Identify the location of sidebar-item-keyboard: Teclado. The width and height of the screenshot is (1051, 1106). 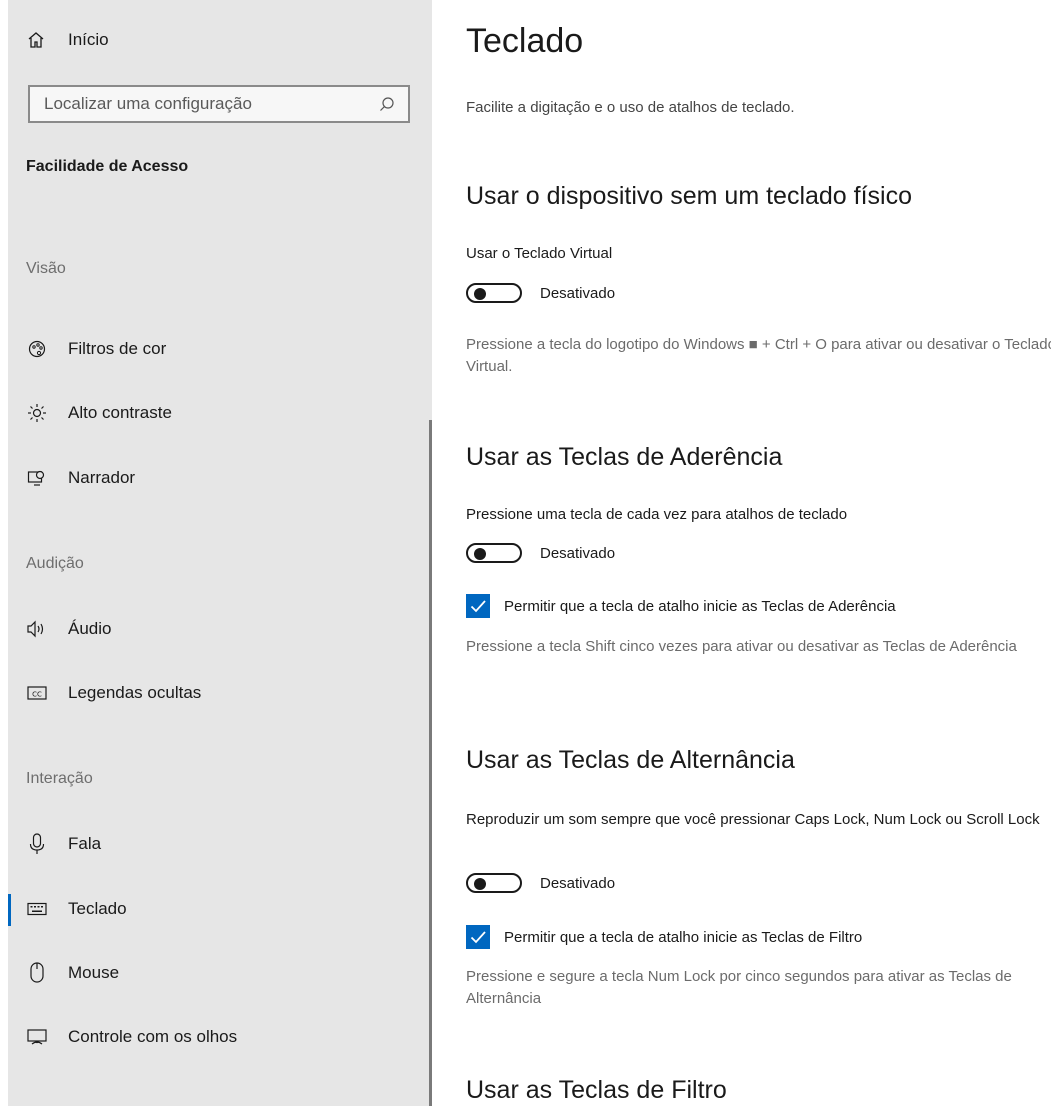
(67, 910).